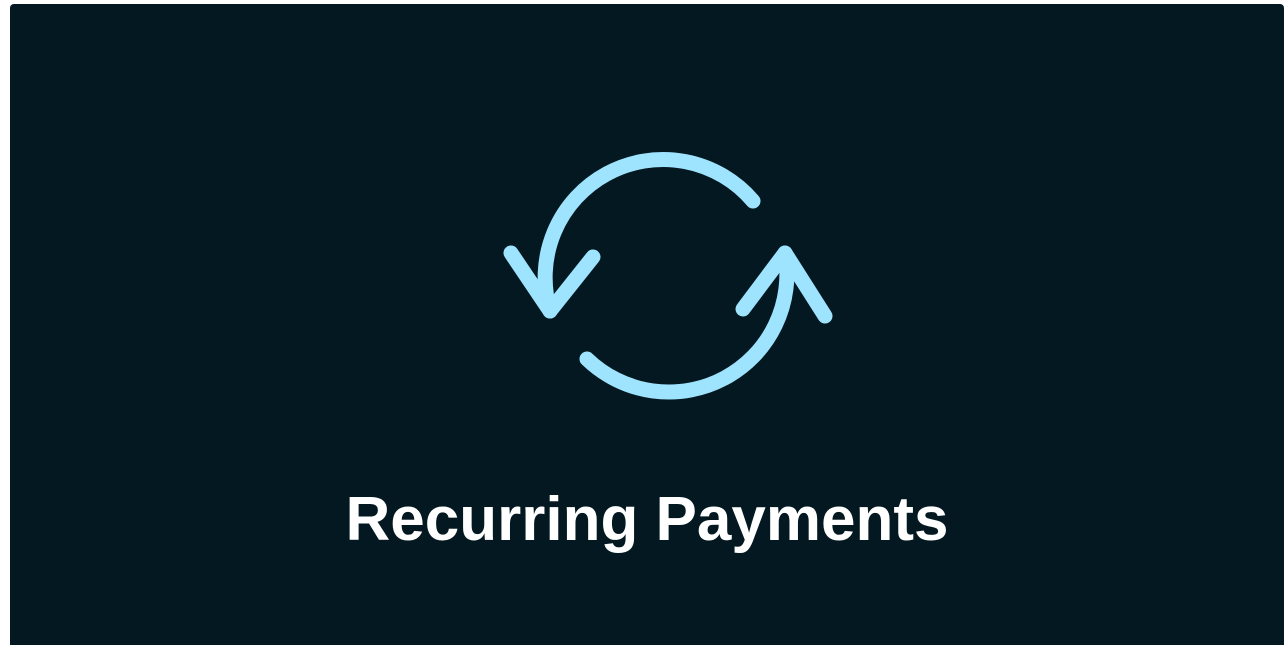 Image resolution: width=1284 pixels, height=645 pixels. I want to click on banner-title: Recurring Payments, so click(647, 519).